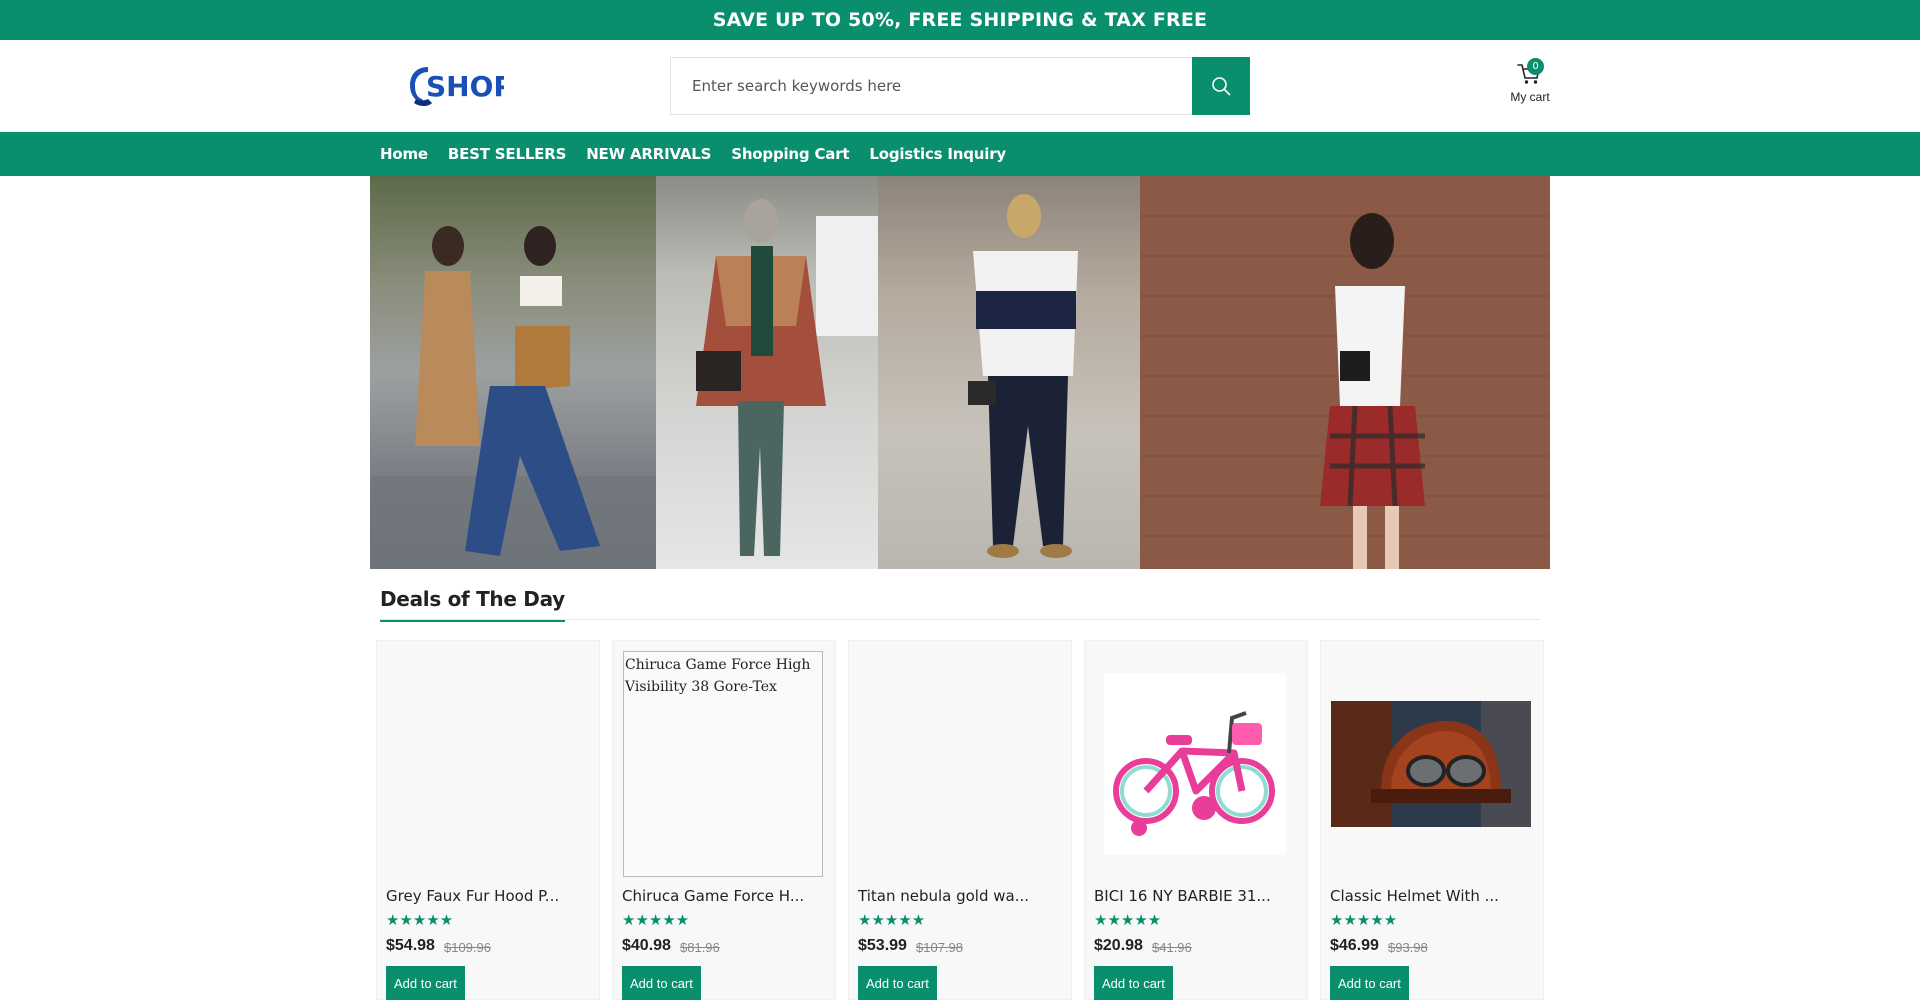 The height and width of the screenshot is (1000, 1920). I want to click on nav-logistics-inquiry: Logistics Inquiry, so click(937, 154).